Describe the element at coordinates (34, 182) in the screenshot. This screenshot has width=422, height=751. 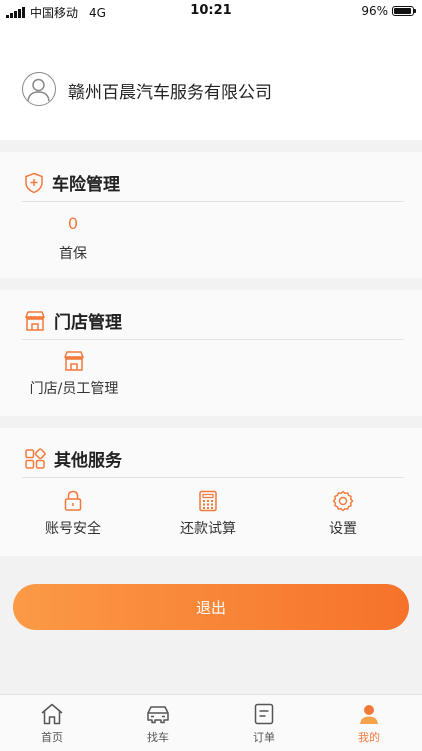
I see `shield-plus-icon` at that location.